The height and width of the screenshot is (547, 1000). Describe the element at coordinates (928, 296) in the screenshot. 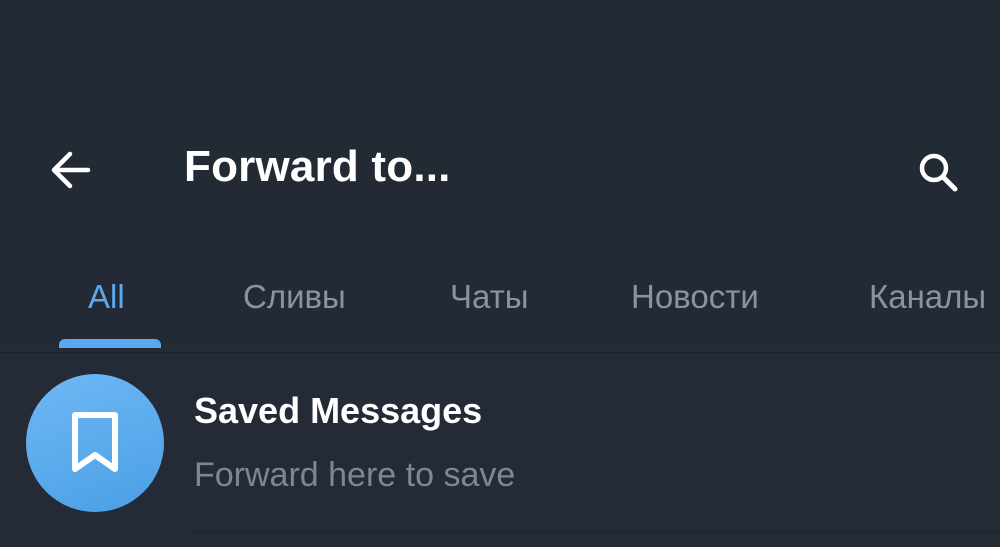

I see `tab-label: Каналы` at that location.